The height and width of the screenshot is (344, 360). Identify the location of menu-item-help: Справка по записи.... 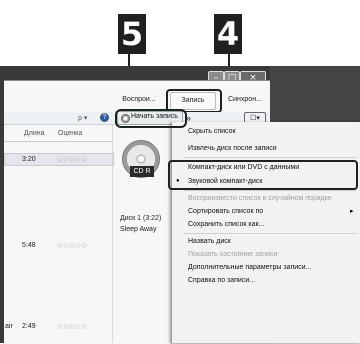
(221, 280).